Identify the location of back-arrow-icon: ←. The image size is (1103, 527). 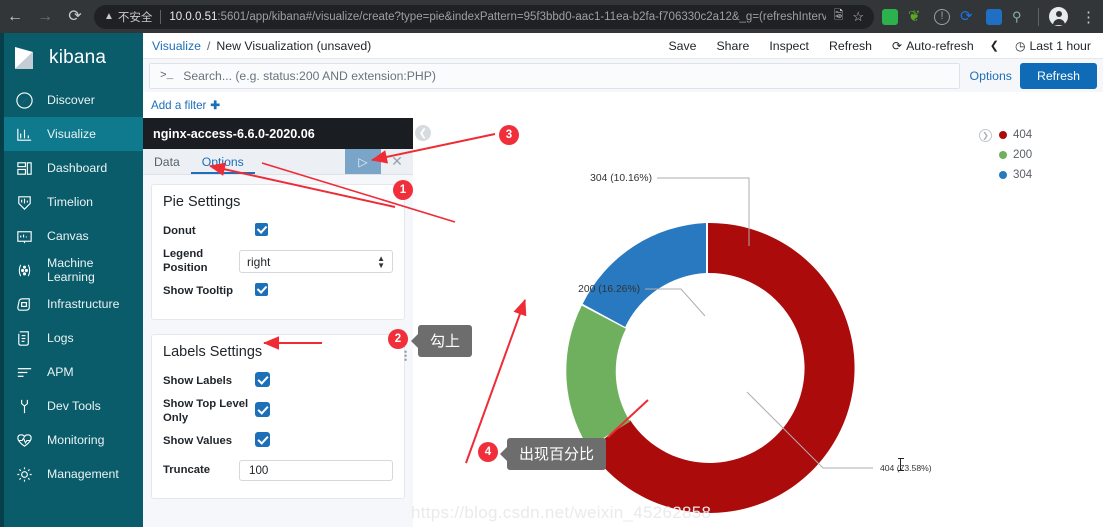
(15, 17).